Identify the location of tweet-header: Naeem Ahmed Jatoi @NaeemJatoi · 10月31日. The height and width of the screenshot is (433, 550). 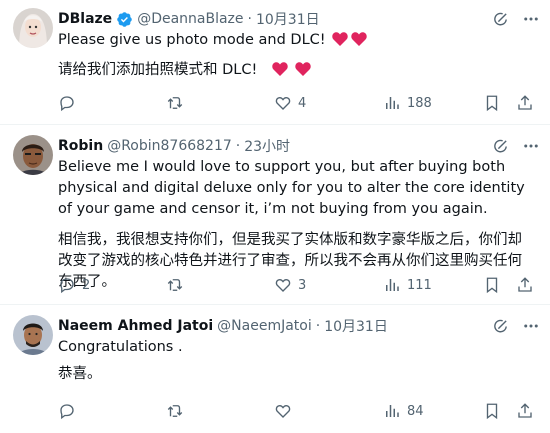
(223, 326).